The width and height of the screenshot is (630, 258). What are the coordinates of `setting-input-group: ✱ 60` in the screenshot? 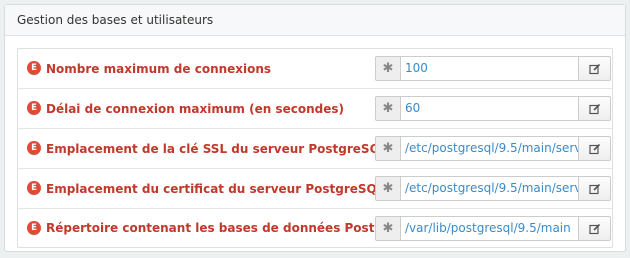 It's located at (493, 108).